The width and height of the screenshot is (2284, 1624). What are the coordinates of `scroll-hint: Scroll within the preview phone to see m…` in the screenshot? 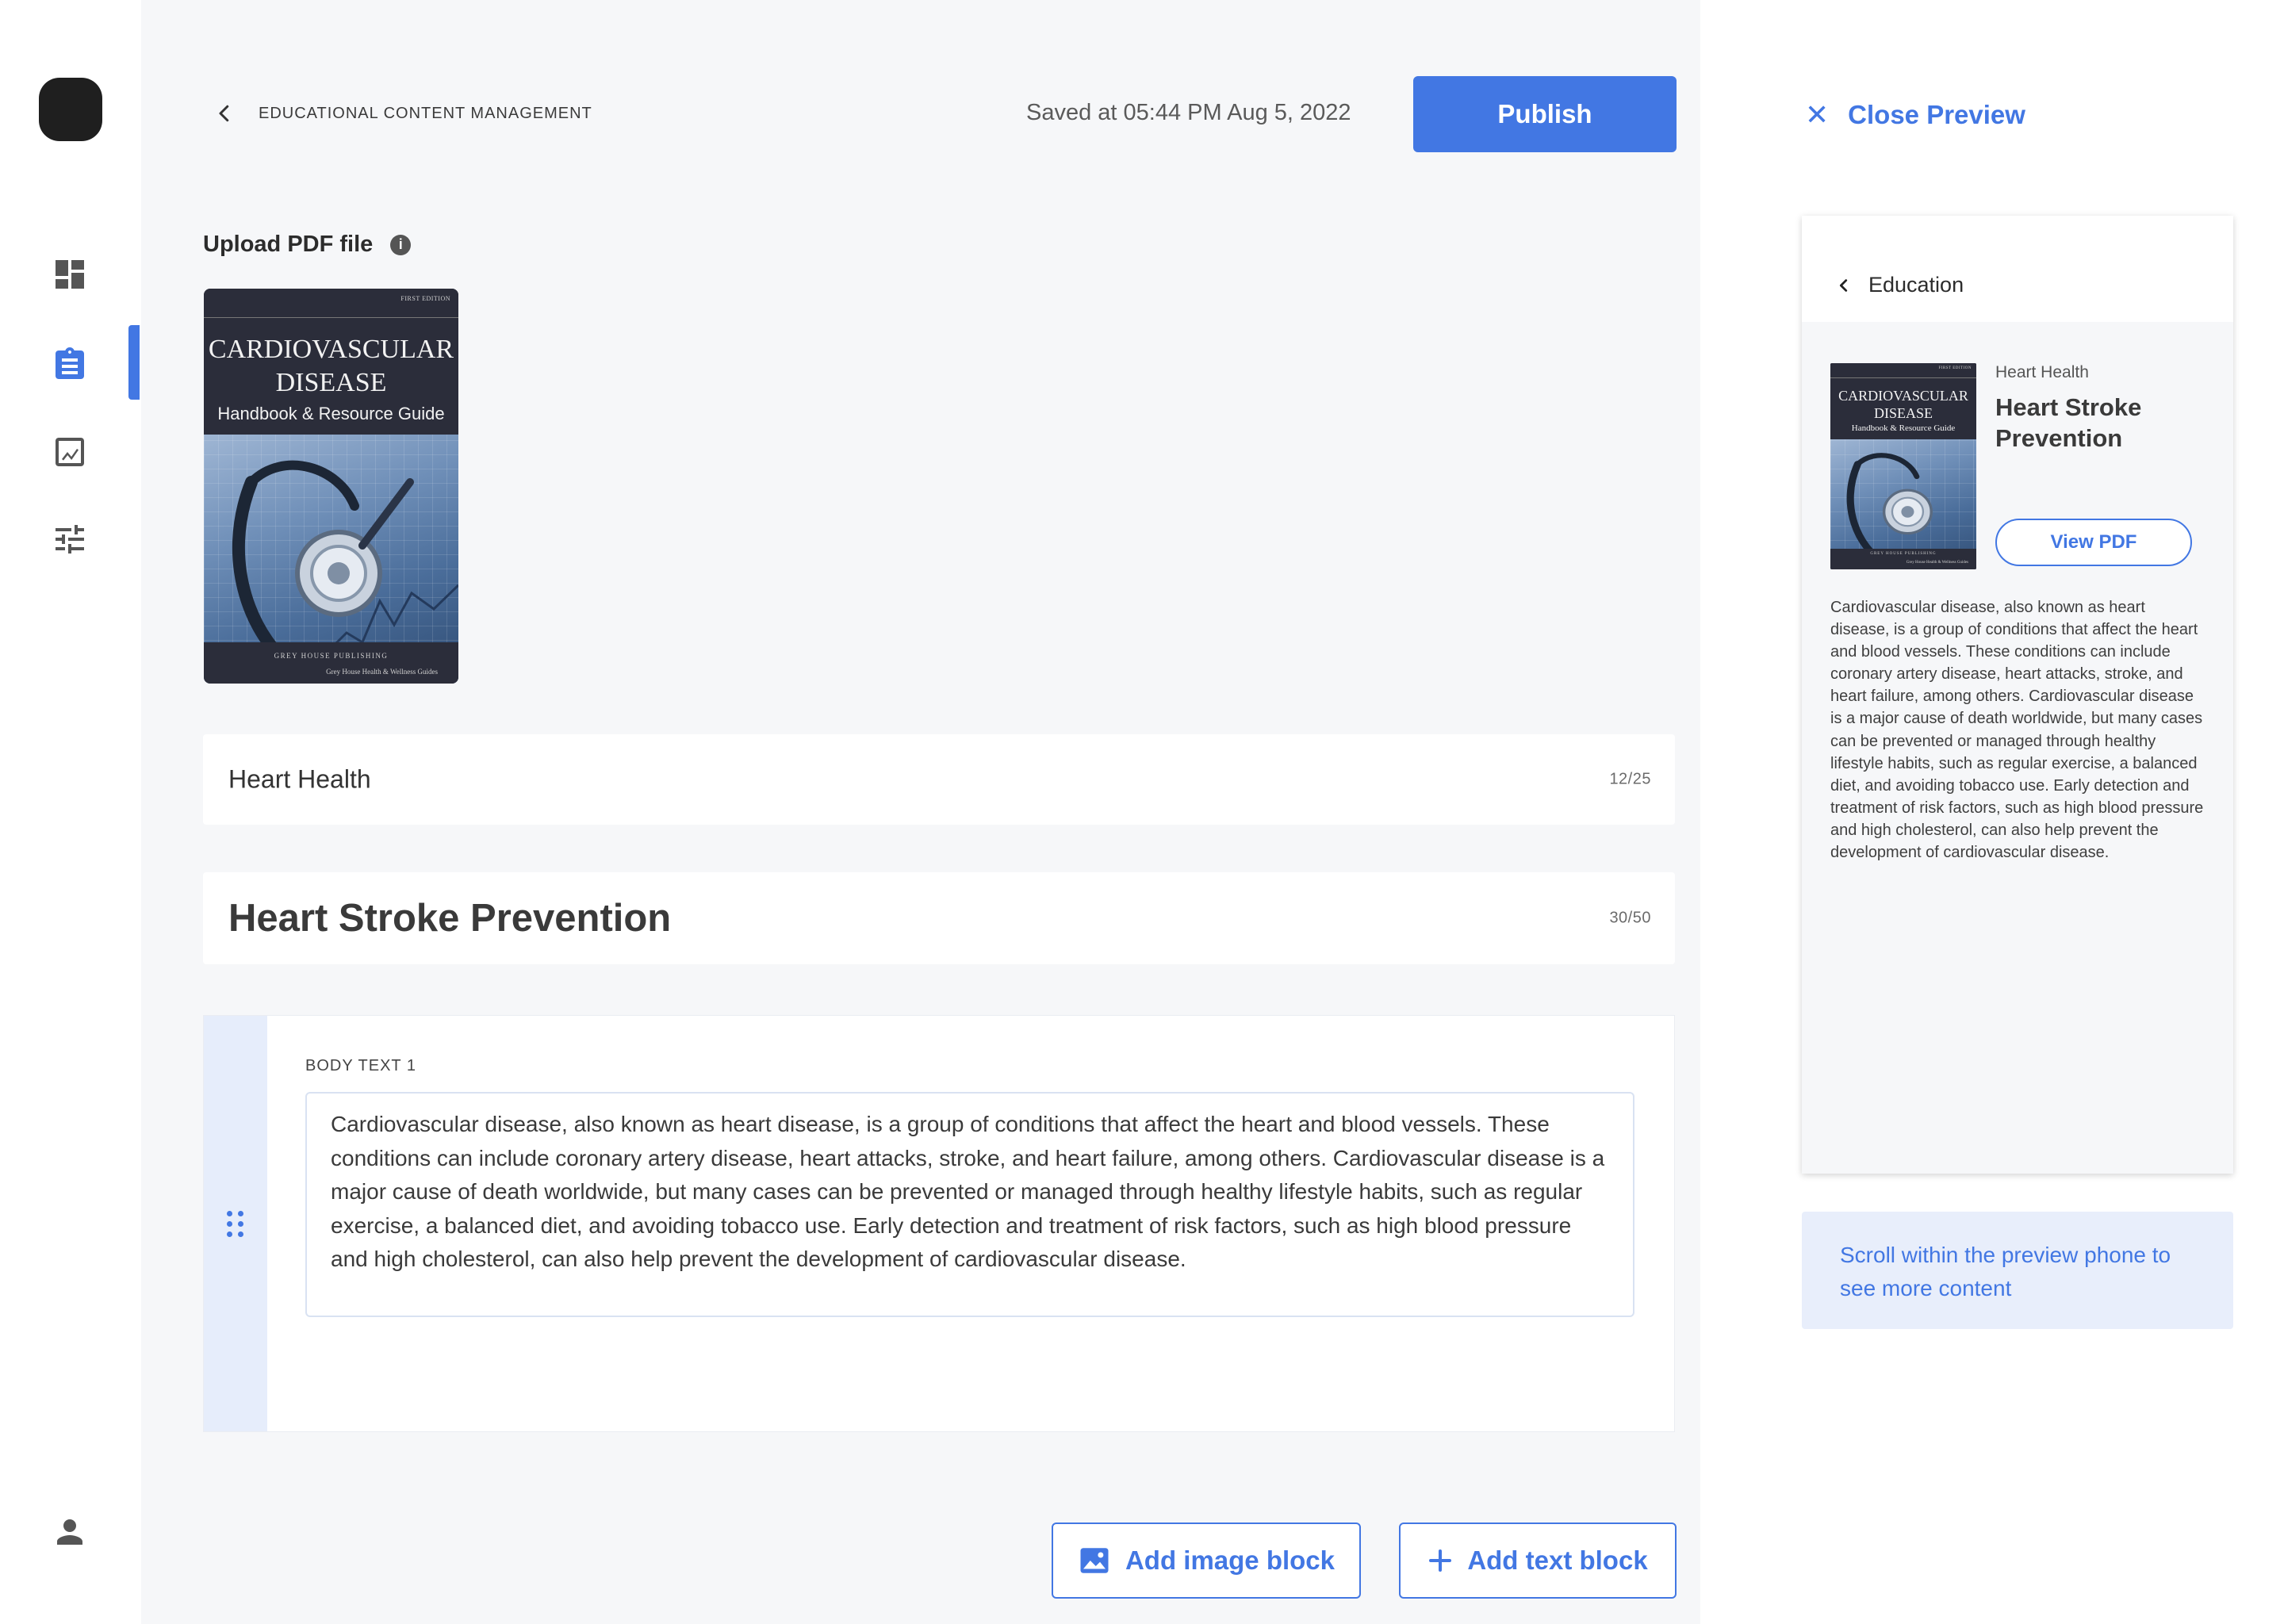 It's located at (2017, 1270).